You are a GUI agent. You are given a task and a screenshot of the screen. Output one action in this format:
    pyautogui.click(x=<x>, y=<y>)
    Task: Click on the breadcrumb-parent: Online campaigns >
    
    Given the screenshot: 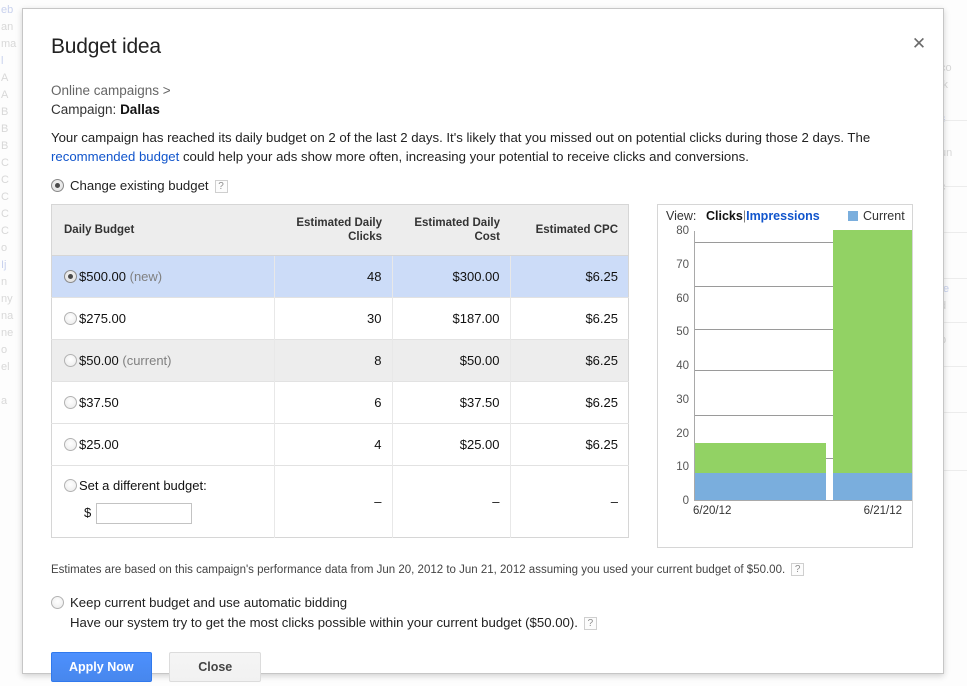 What is the action you would take?
    pyautogui.click(x=111, y=90)
    